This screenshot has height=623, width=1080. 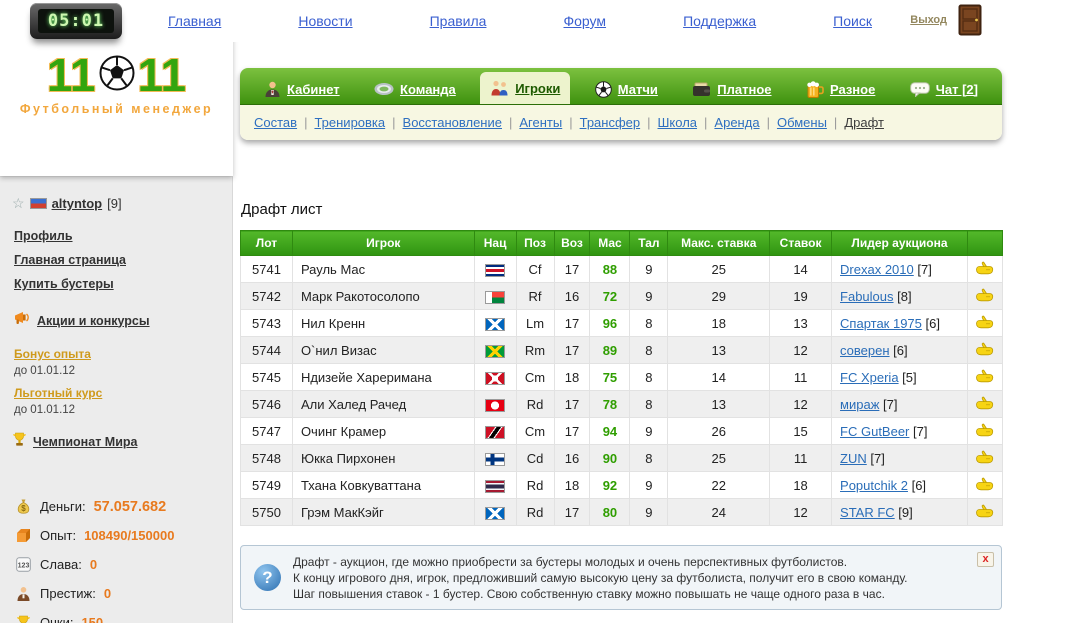 I want to click on tab-cabinet: Кабинет, so click(x=302, y=89).